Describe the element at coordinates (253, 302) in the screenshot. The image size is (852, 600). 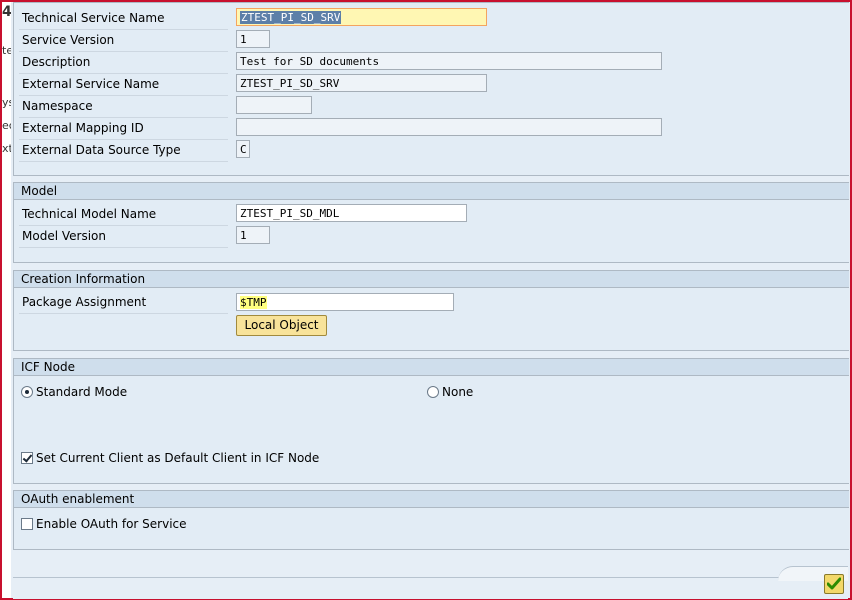
I see `package-assignment-value: $TMP` at that location.